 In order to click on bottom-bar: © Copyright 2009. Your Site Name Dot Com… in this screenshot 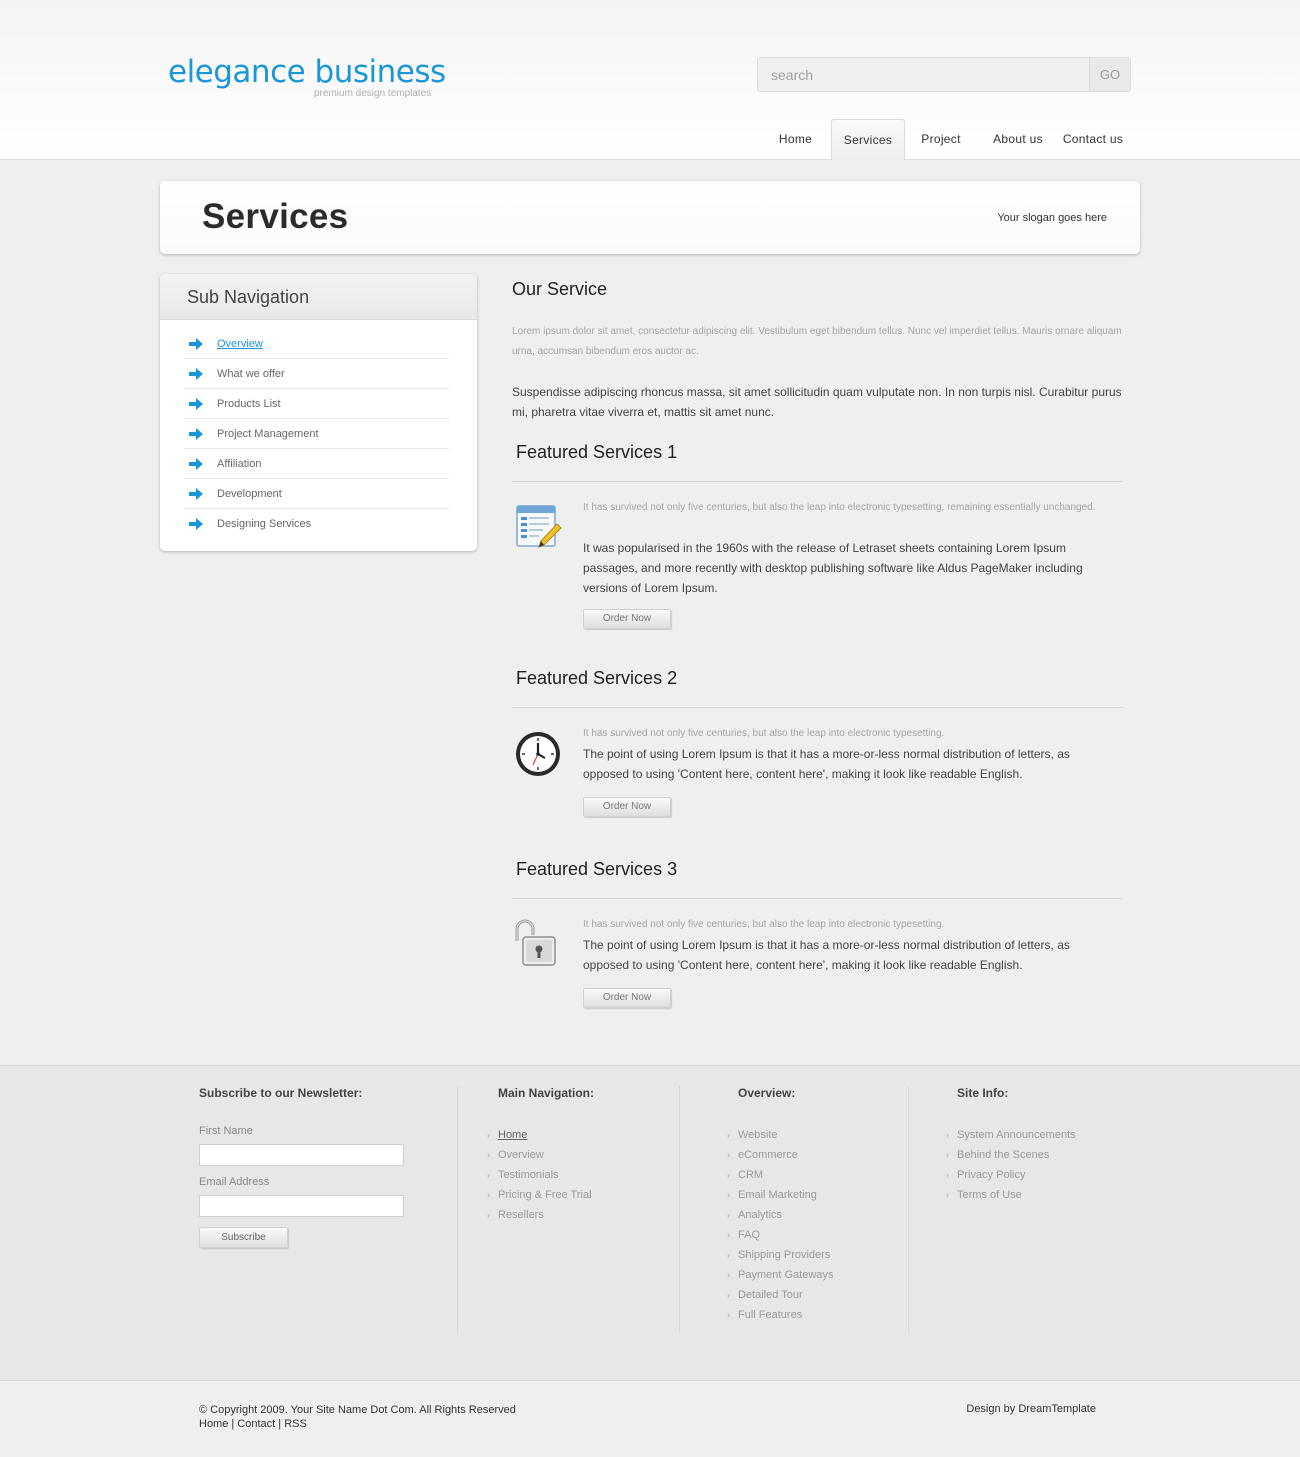, I will do `click(650, 1418)`.